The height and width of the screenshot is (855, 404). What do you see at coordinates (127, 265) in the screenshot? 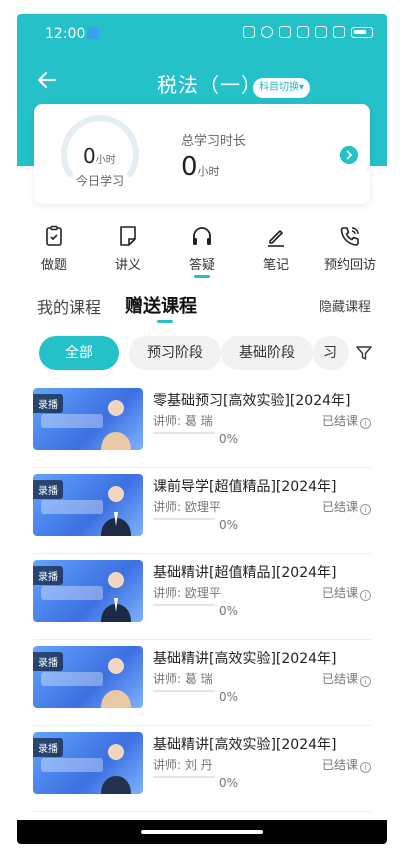
I see `quick-handout-label: 讲义` at bounding box center [127, 265].